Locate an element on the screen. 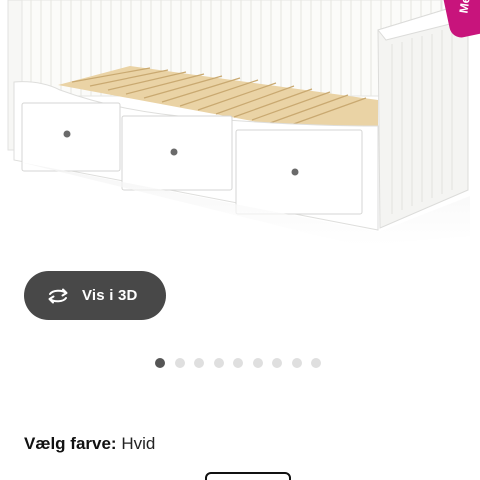  color-selection: Vælg farve: Hvid is located at coordinates (89, 444).